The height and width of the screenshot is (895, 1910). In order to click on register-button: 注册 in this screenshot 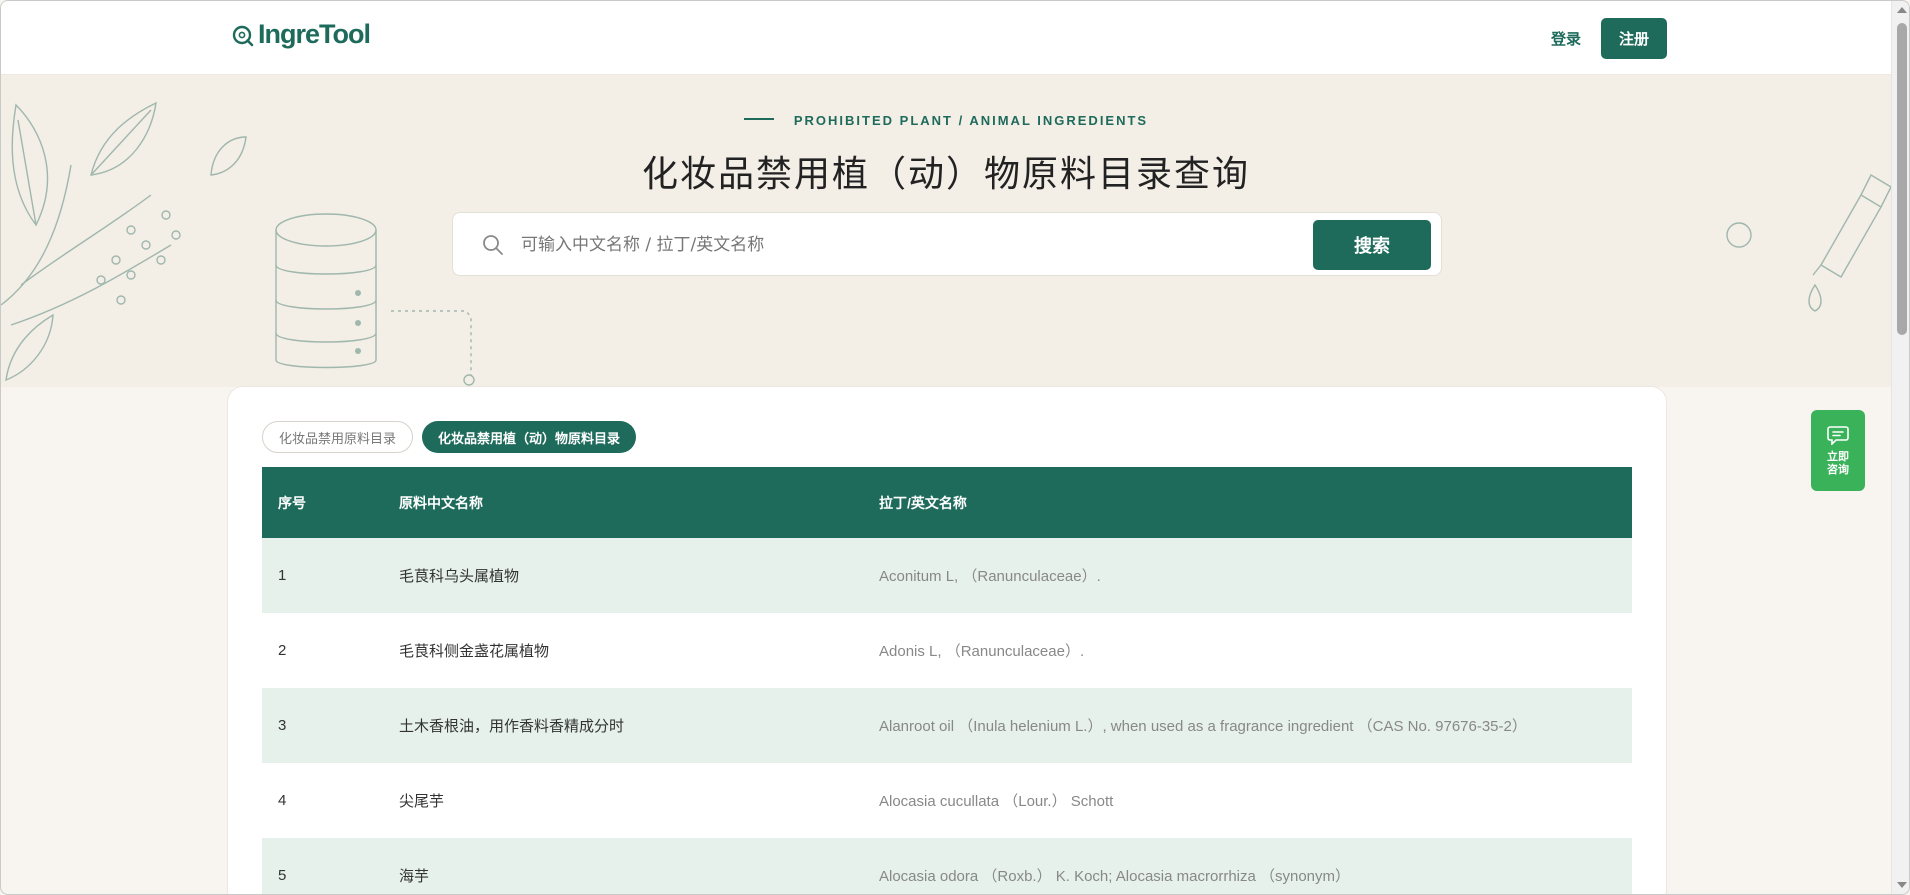, I will do `click(1634, 38)`.